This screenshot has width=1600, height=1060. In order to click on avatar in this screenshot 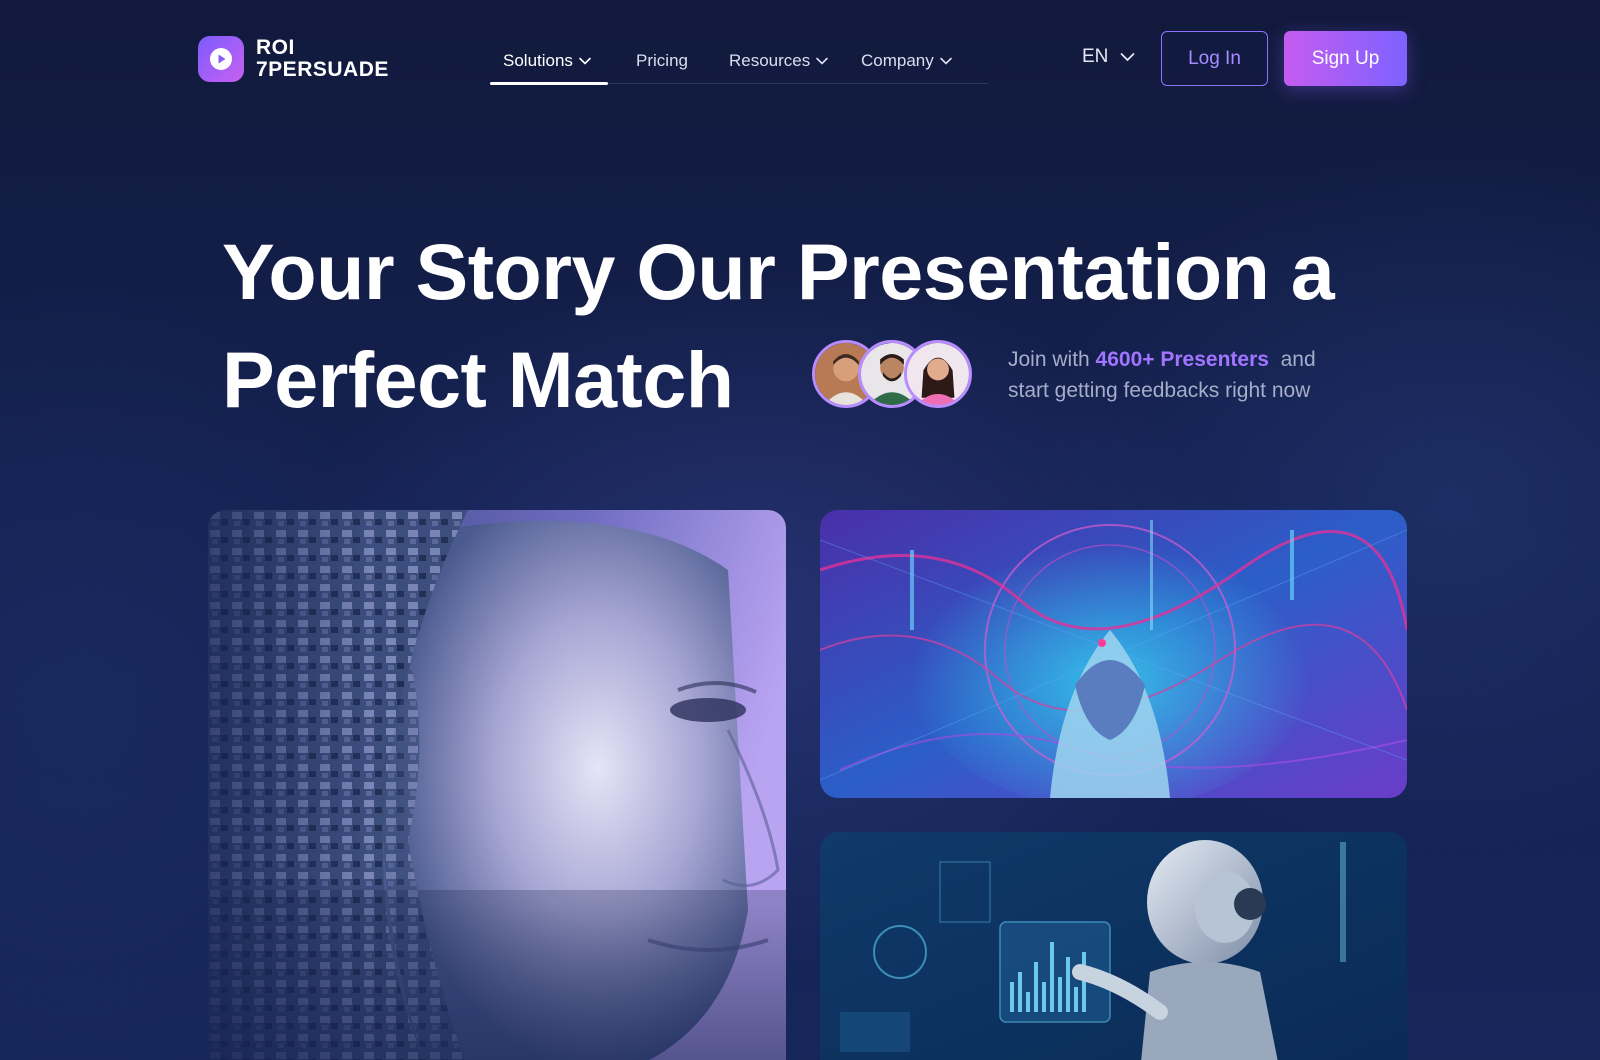, I will do `click(938, 374)`.